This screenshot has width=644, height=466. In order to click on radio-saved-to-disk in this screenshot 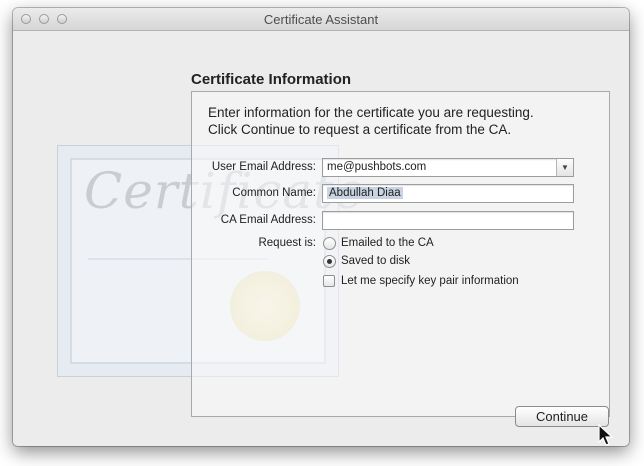, I will do `click(329, 261)`.